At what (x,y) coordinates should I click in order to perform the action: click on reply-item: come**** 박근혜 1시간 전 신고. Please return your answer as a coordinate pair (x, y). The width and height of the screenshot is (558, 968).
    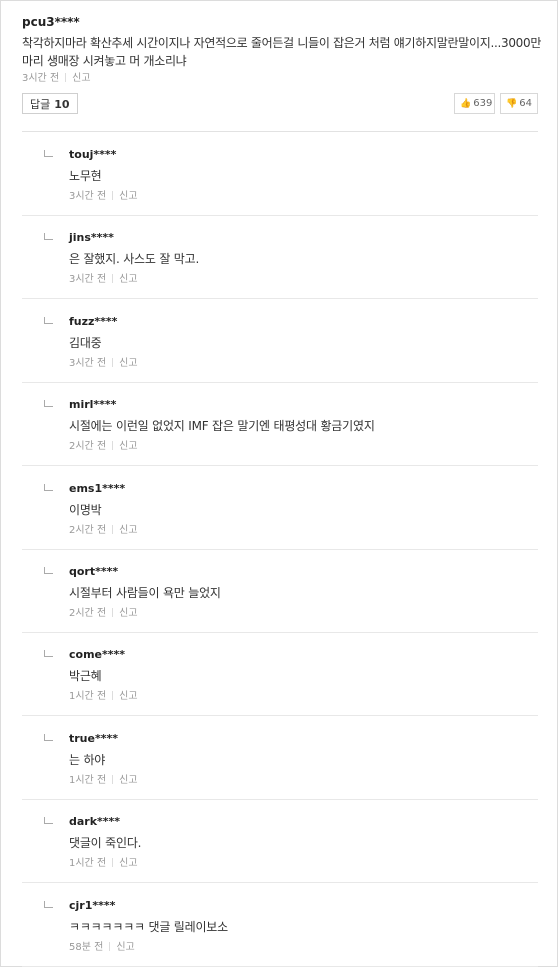
    Looking at the image, I should click on (280, 674).